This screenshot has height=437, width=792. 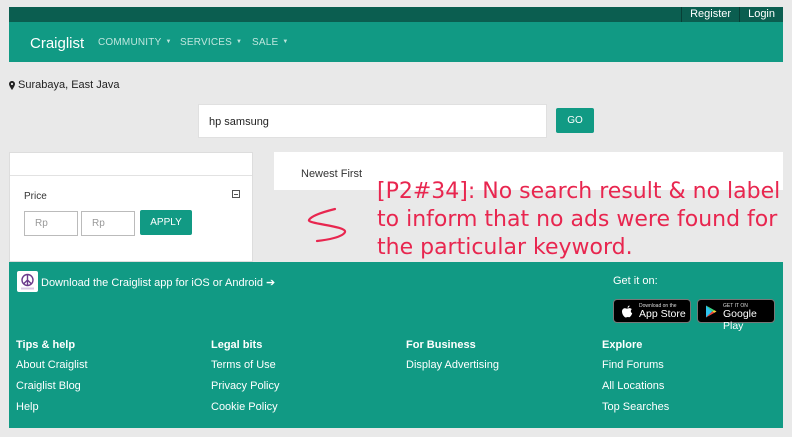 I want to click on account-links: Register Login, so click(x=732, y=14).